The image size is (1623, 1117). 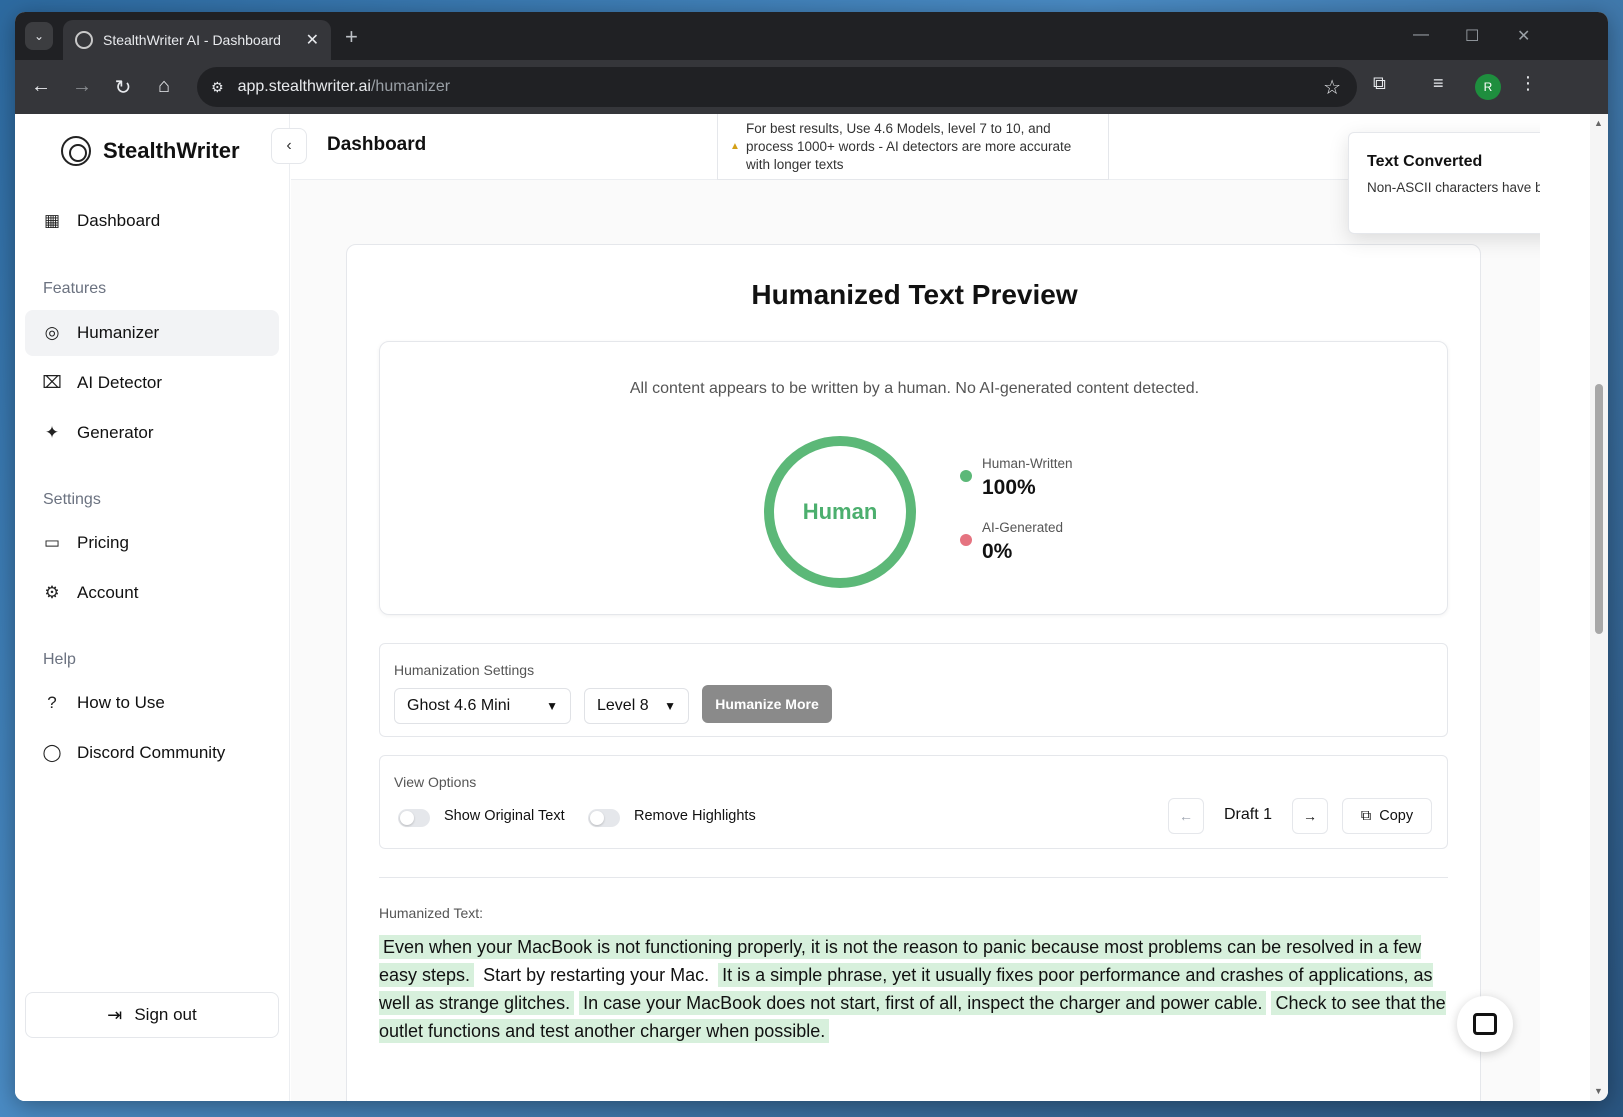 What do you see at coordinates (966, 476) in the screenshot?
I see `legend-dot-human` at bounding box center [966, 476].